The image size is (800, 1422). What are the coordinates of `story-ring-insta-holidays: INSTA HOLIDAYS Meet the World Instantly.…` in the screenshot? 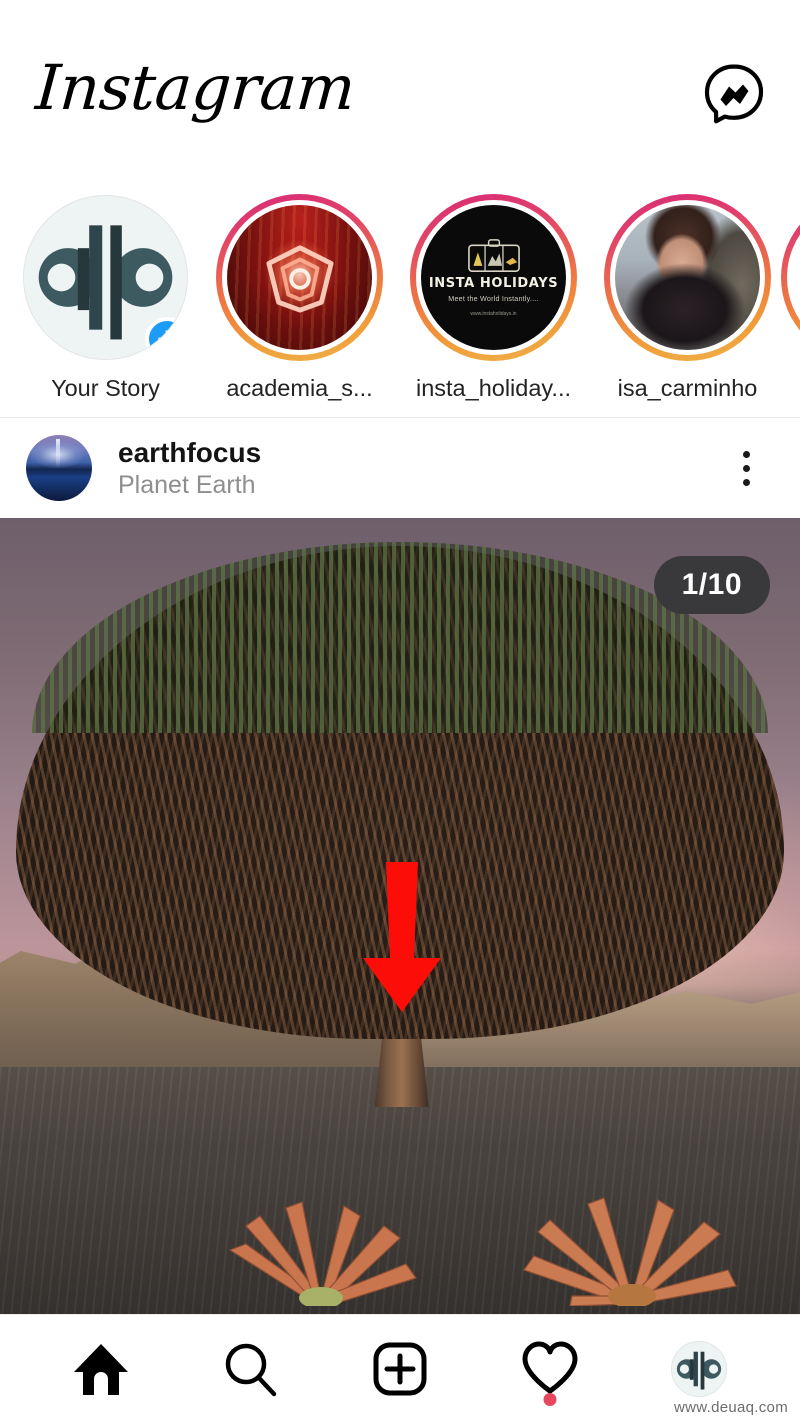 It's located at (493, 277).